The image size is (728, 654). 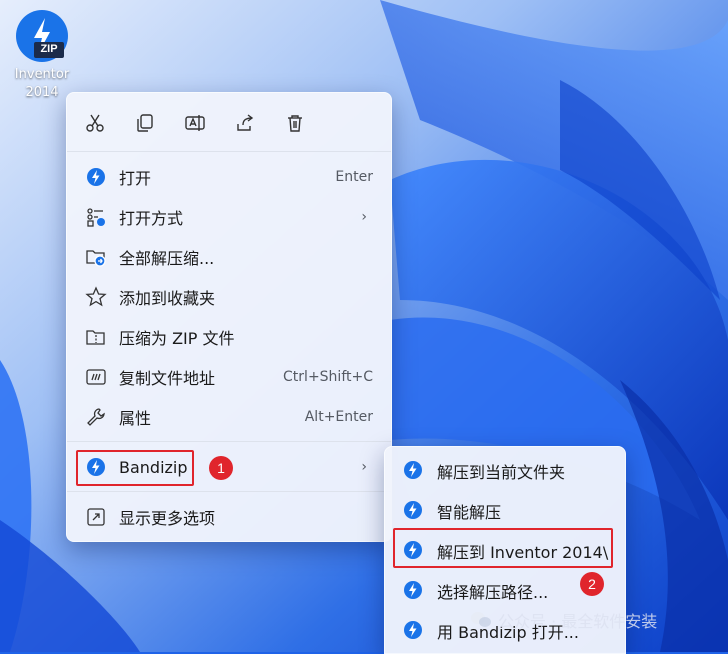 I want to click on menu-item-shortcut: Ctrl+Shift+C, so click(x=328, y=377).